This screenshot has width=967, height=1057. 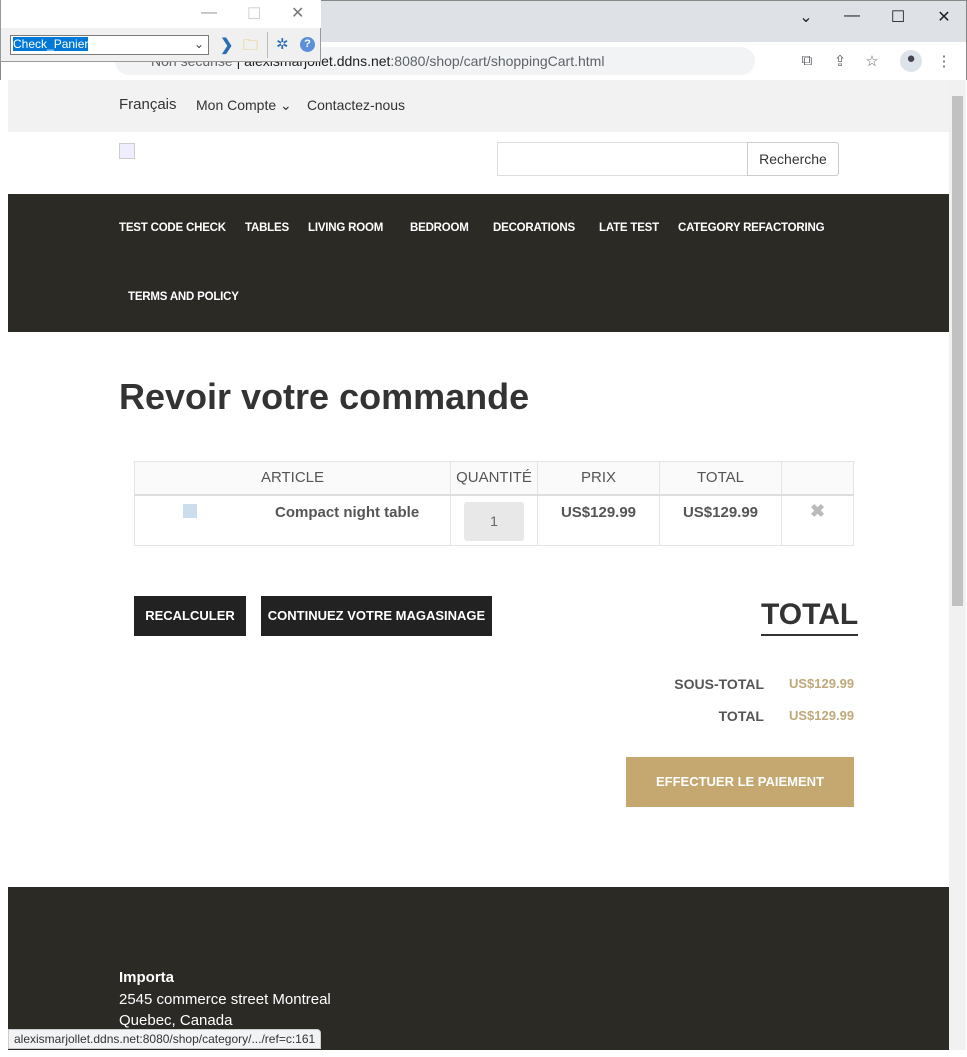 I want to click on scrollbar-thumb, so click(x=957, y=351).